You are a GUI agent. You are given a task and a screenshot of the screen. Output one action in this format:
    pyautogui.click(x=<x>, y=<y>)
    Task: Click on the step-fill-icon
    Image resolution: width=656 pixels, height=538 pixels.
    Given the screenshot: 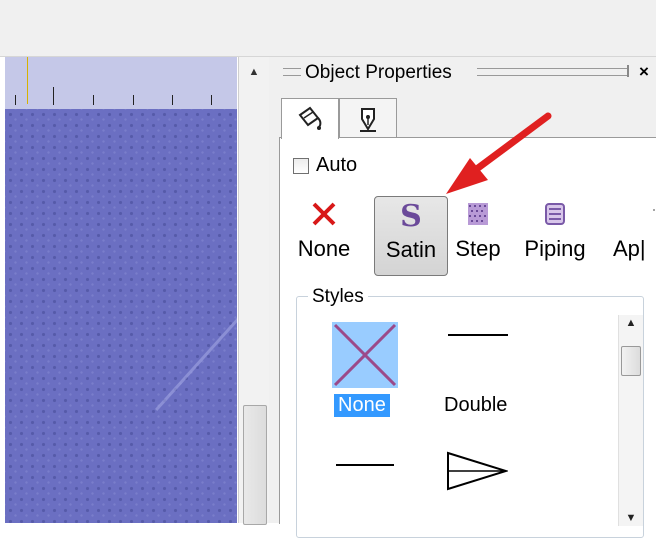 What is the action you would take?
    pyautogui.click(x=478, y=214)
    